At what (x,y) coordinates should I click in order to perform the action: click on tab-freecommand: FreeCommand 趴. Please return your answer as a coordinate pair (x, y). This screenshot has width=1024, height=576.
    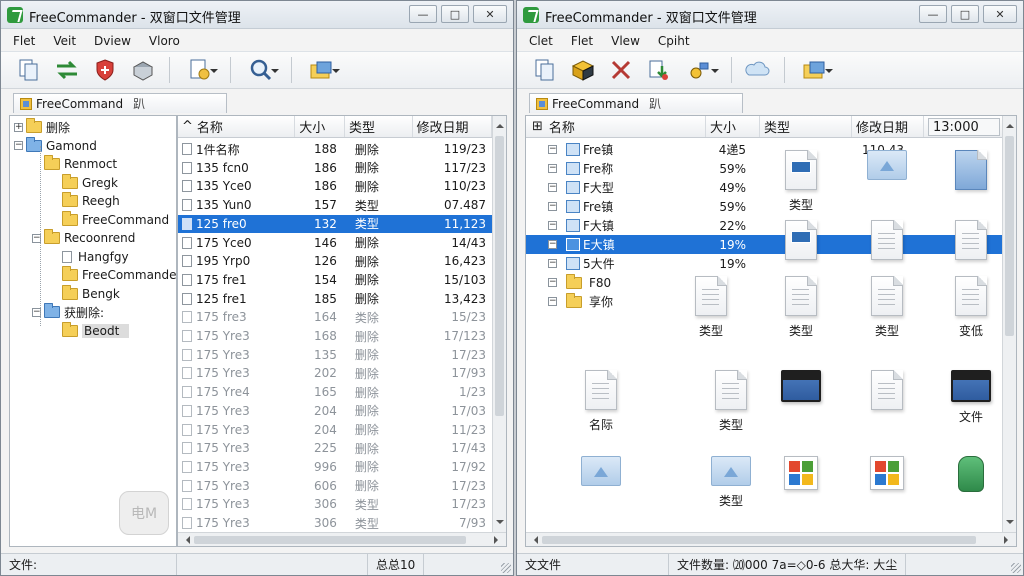
    Looking at the image, I should click on (120, 103).